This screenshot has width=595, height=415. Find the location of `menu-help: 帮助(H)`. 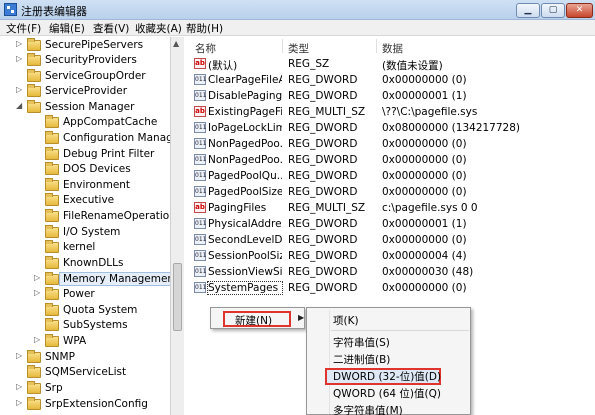

menu-help: 帮助(H) is located at coordinates (204, 28).